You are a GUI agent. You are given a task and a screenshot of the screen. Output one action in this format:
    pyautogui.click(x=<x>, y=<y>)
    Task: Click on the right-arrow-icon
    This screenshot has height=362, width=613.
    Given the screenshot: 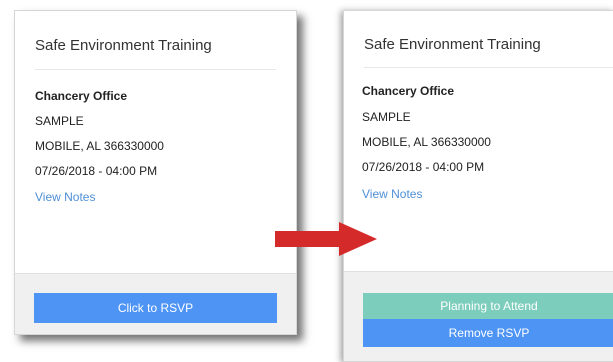 What is the action you would take?
    pyautogui.click(x=326, y=239)
    